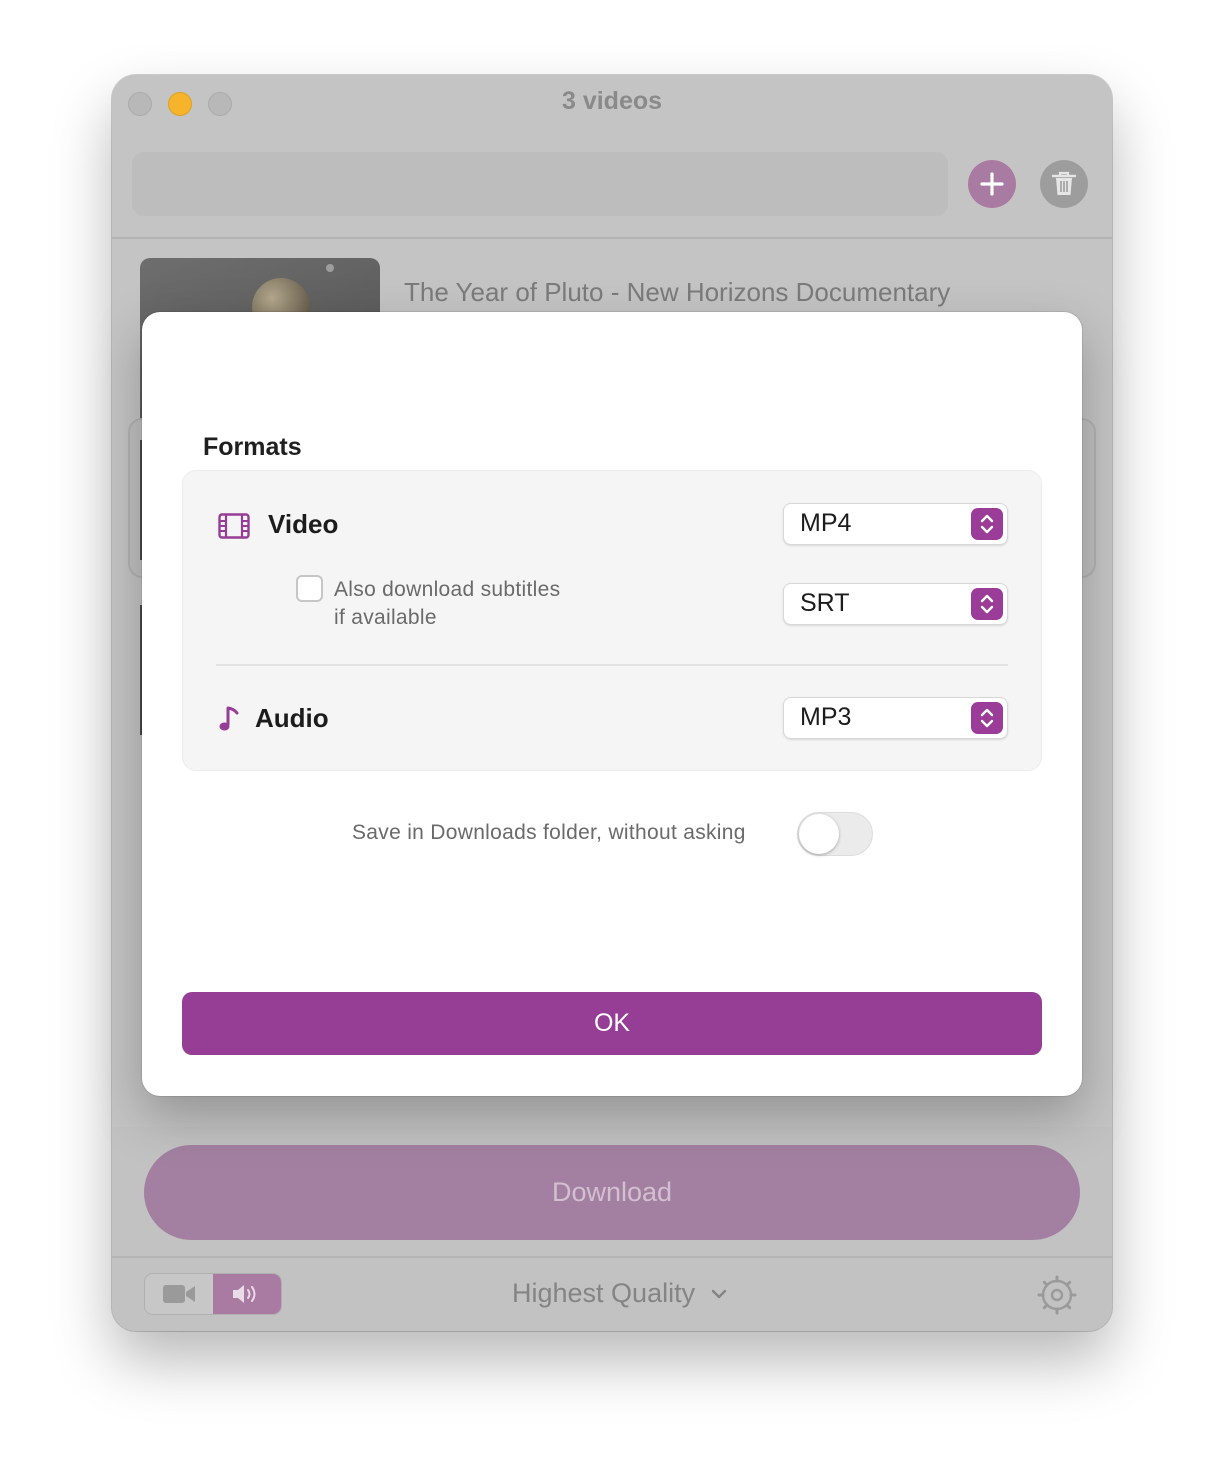  I want to click on audio-label: Audio, so click(292, 718).